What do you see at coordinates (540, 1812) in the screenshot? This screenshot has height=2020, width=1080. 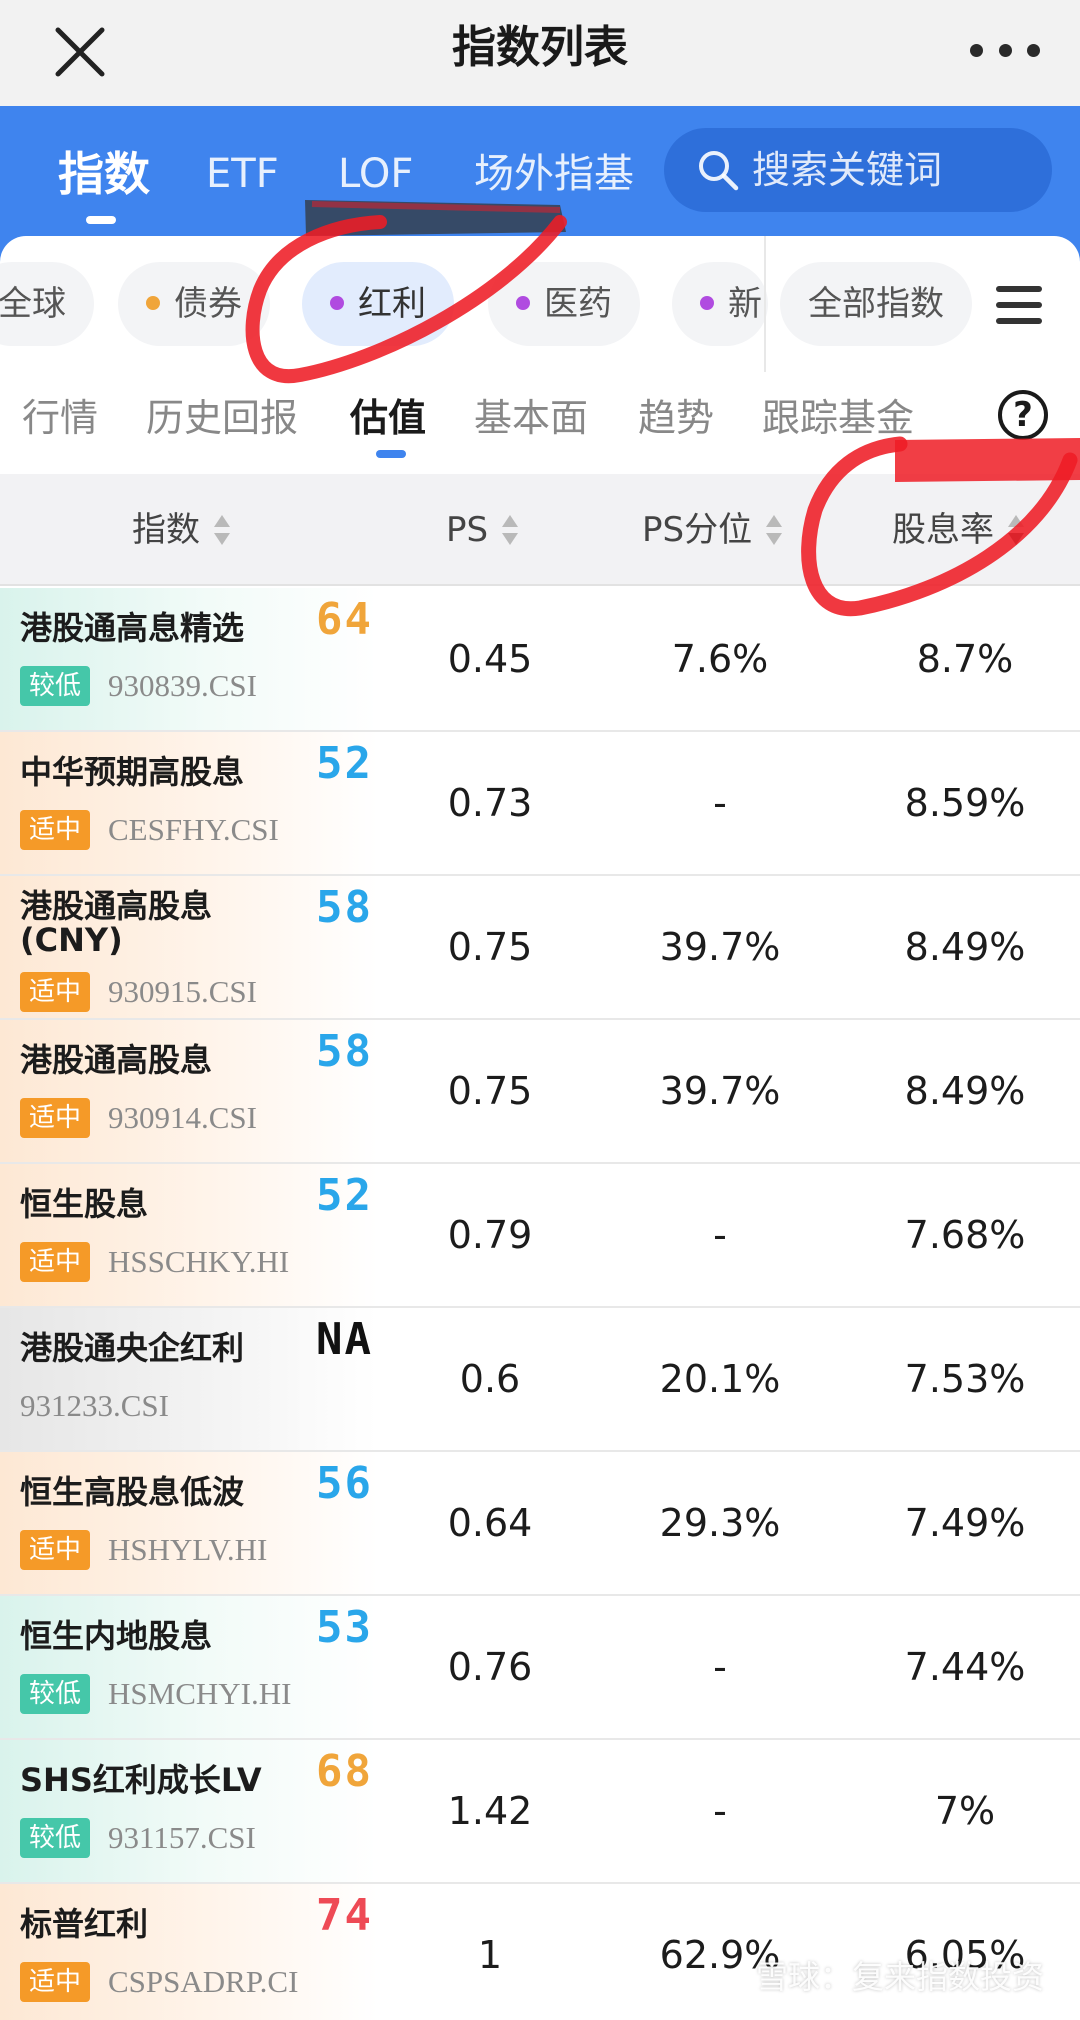 I see `table-row: SHS红利成长LV 较低 931157.CSI 68 1.42 - 7%` at bounding box center [540, 1812].